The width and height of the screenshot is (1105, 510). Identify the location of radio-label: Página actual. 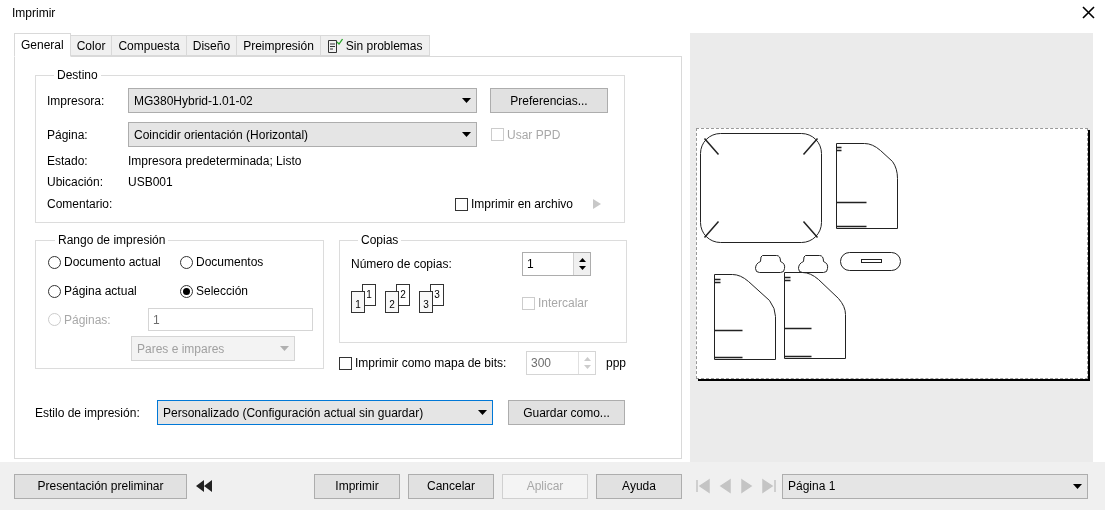
(100, 291).